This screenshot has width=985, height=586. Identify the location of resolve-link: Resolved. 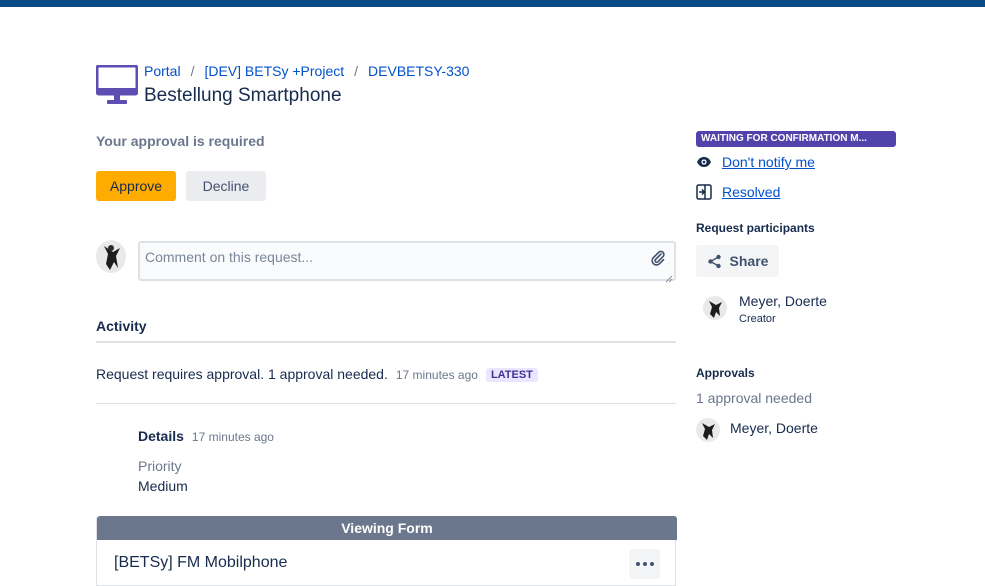
(738, 192).